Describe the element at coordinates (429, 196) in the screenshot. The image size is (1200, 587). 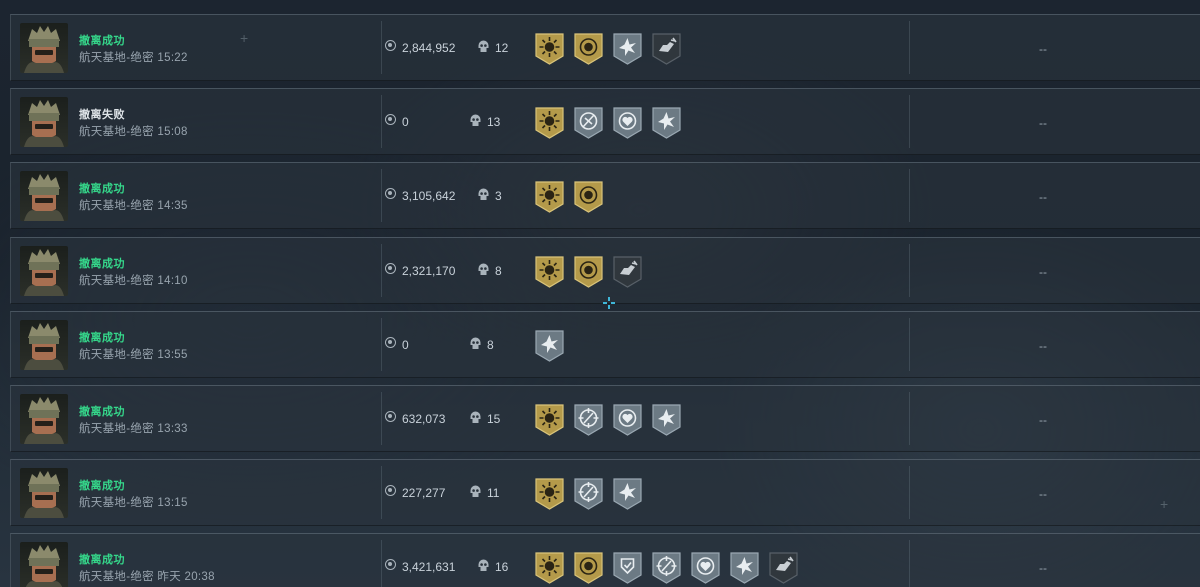
I see `loot-value: 3,105,642` at that location.